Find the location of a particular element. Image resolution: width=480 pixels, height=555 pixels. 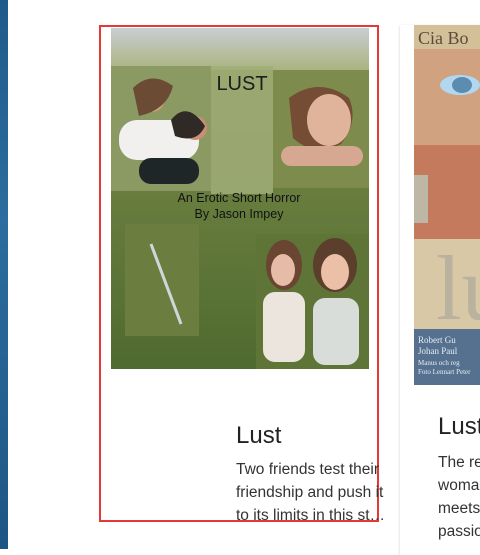

cover-top-text: Cia Bo is located at coordinates (443, 38).